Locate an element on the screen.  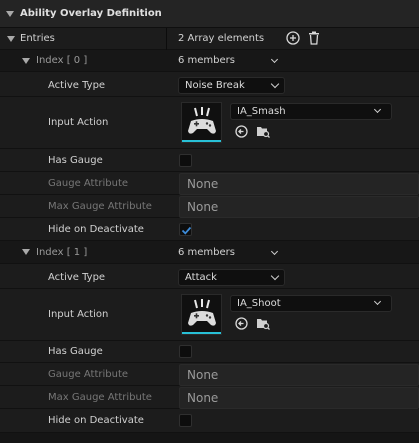
panel-bottom is located at coordinates (209, 438).